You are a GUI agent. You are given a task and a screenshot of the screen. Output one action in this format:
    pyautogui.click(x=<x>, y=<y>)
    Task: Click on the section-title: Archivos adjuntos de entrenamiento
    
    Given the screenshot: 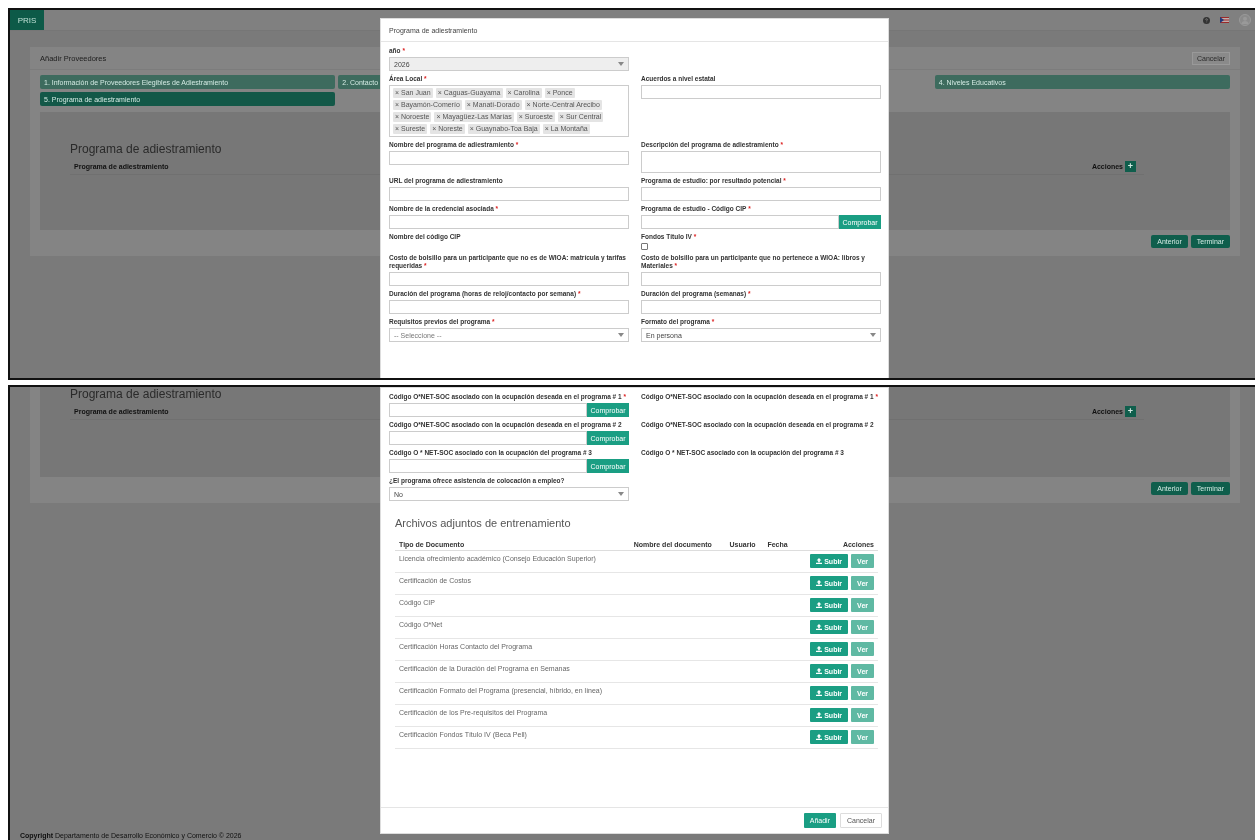 What is the action you would take?
    pyautogui.click(x=483, y=523)
    